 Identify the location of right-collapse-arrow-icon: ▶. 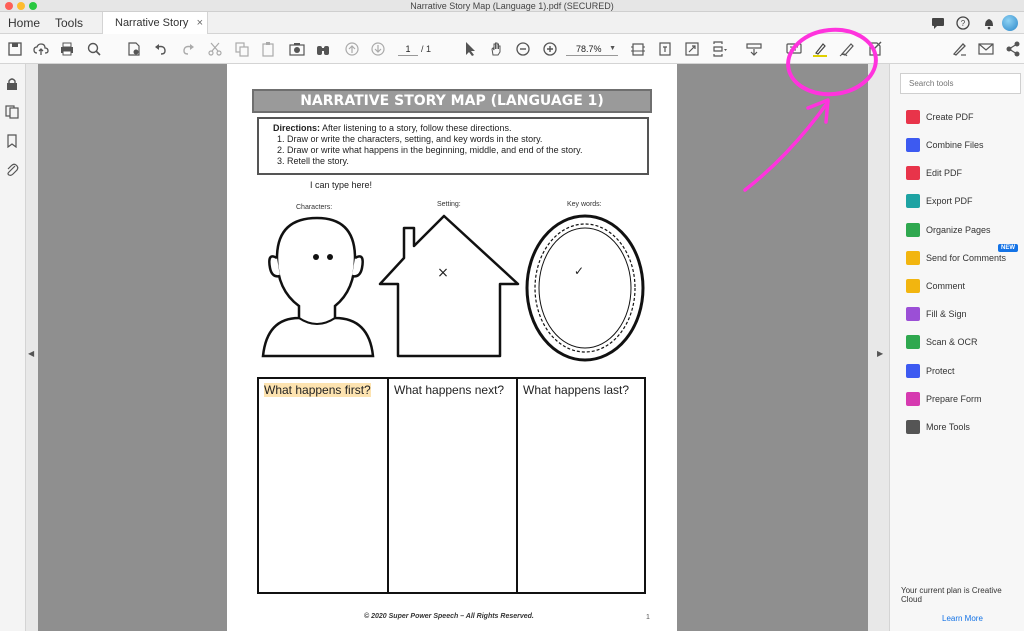
(880, 353).